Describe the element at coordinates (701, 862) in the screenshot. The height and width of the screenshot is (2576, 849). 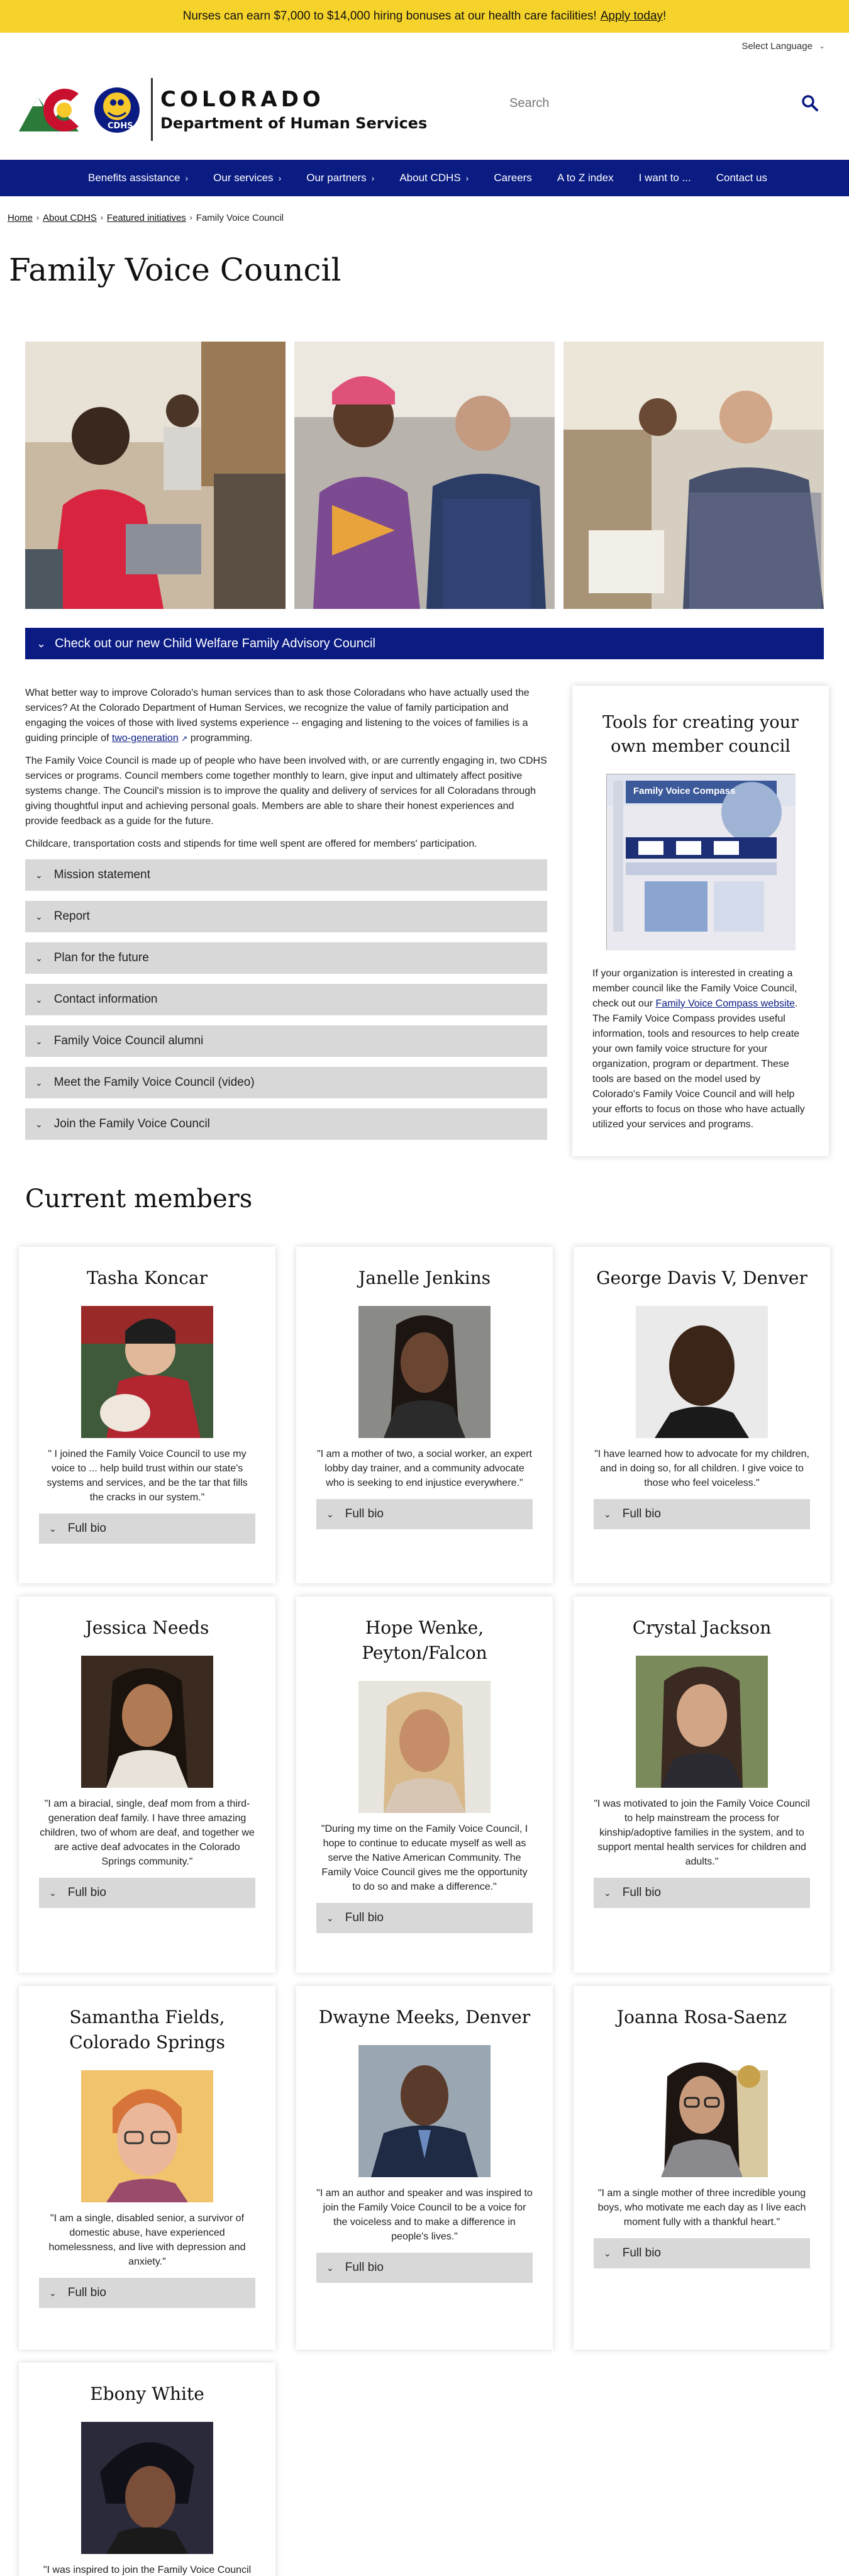
I see `family-voice-compass-image: Family Voice Compass` at that location.